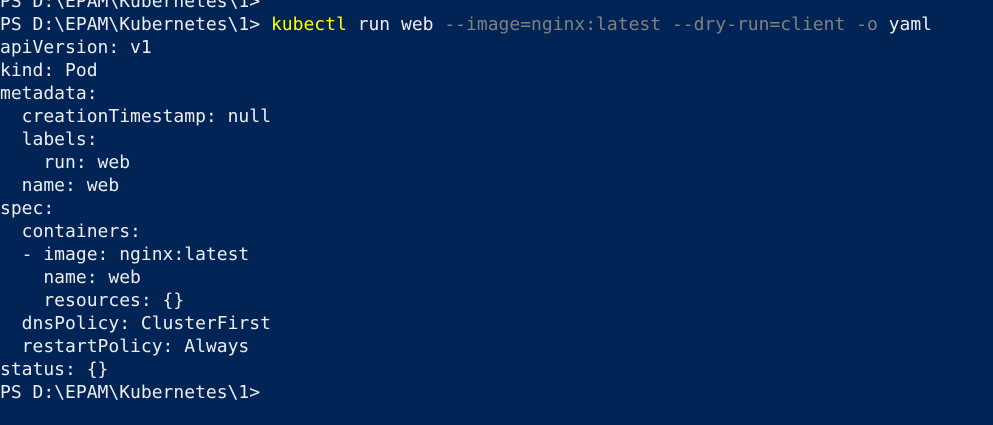 Image resolution: width=993 pixels, height=425 pixels. Describe the element at coordinates (905, 24) in the screenshot. I see `command-output-format: yaml` at that location.